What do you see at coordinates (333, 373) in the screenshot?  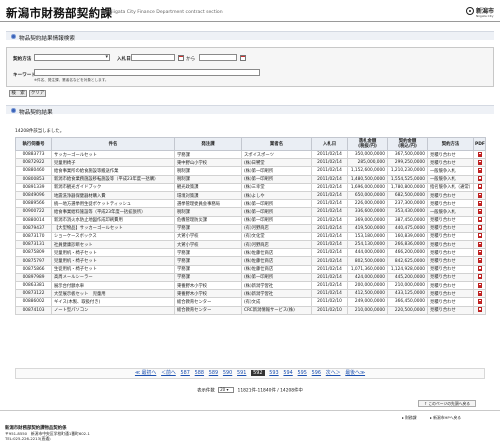 I see `pager-next-link: 次へ＞` at bounding box center [333, 373].